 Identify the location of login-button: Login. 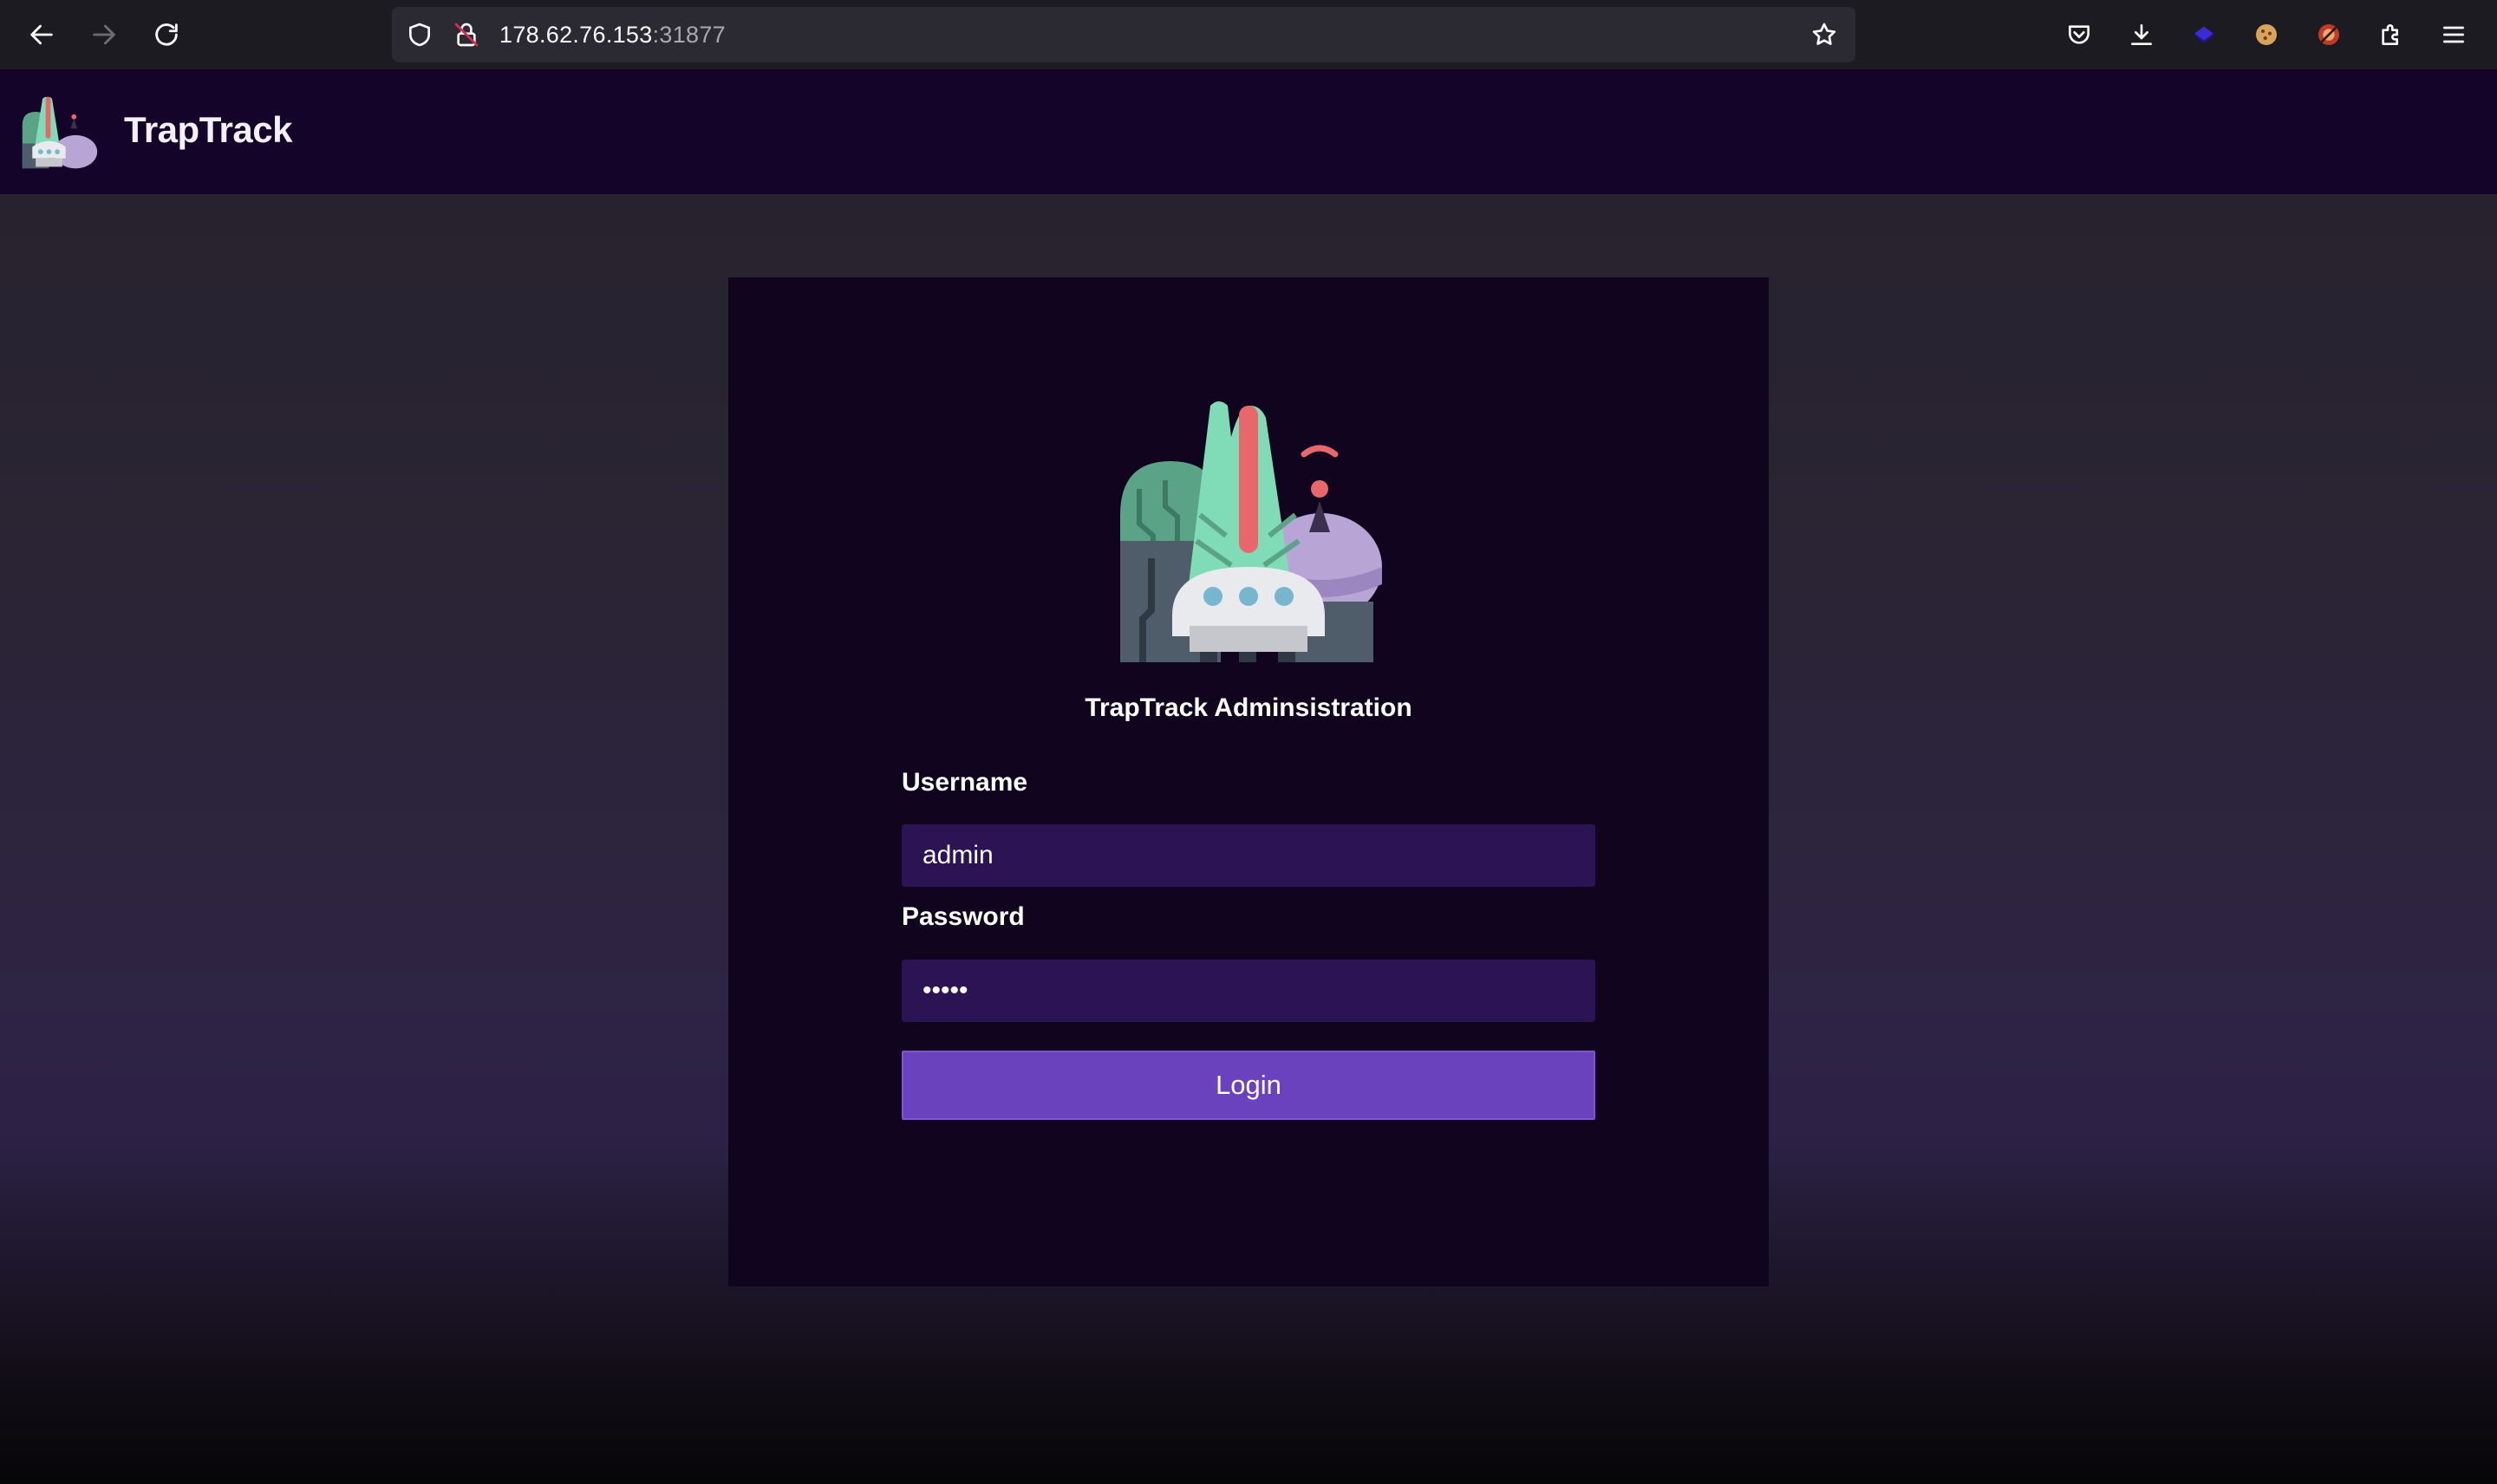
(1248, 1085).